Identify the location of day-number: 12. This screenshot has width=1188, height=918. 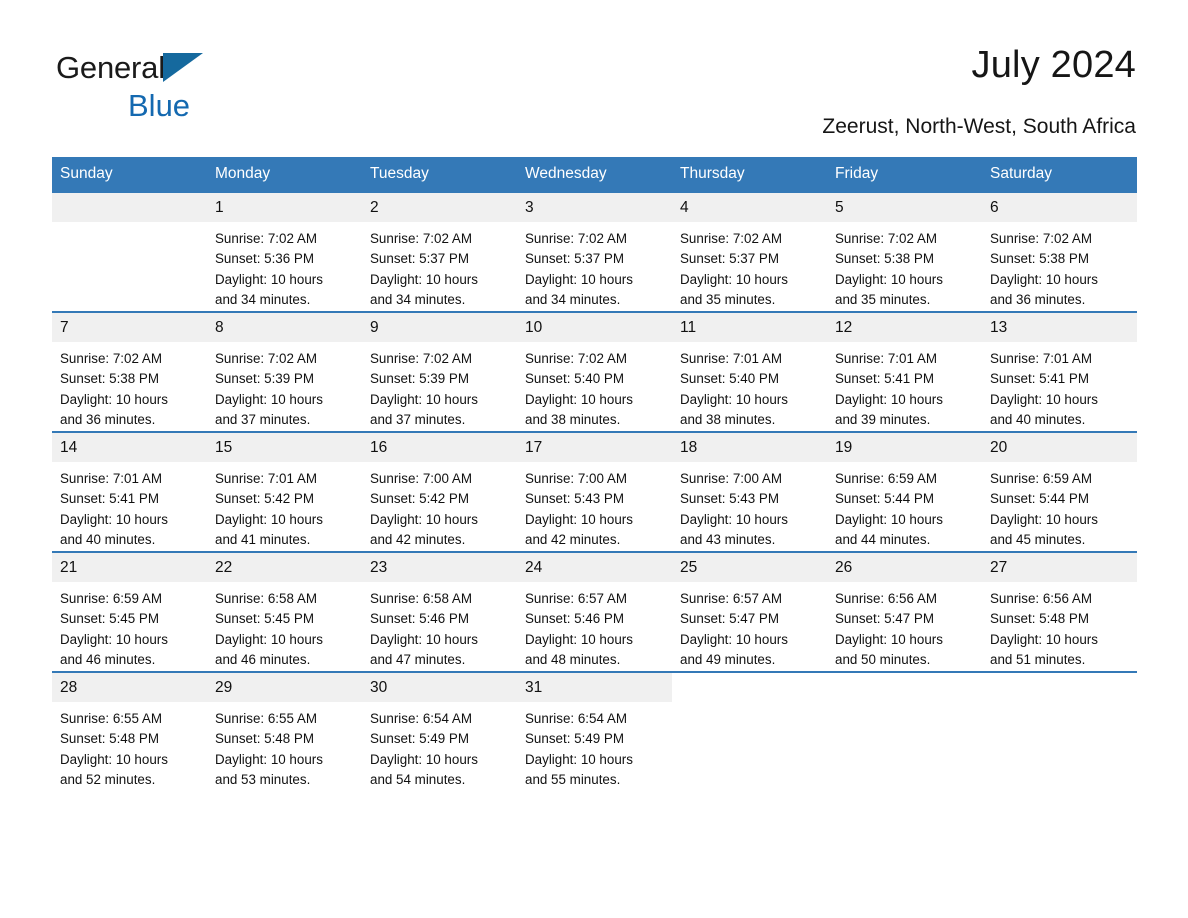
(904, 327).